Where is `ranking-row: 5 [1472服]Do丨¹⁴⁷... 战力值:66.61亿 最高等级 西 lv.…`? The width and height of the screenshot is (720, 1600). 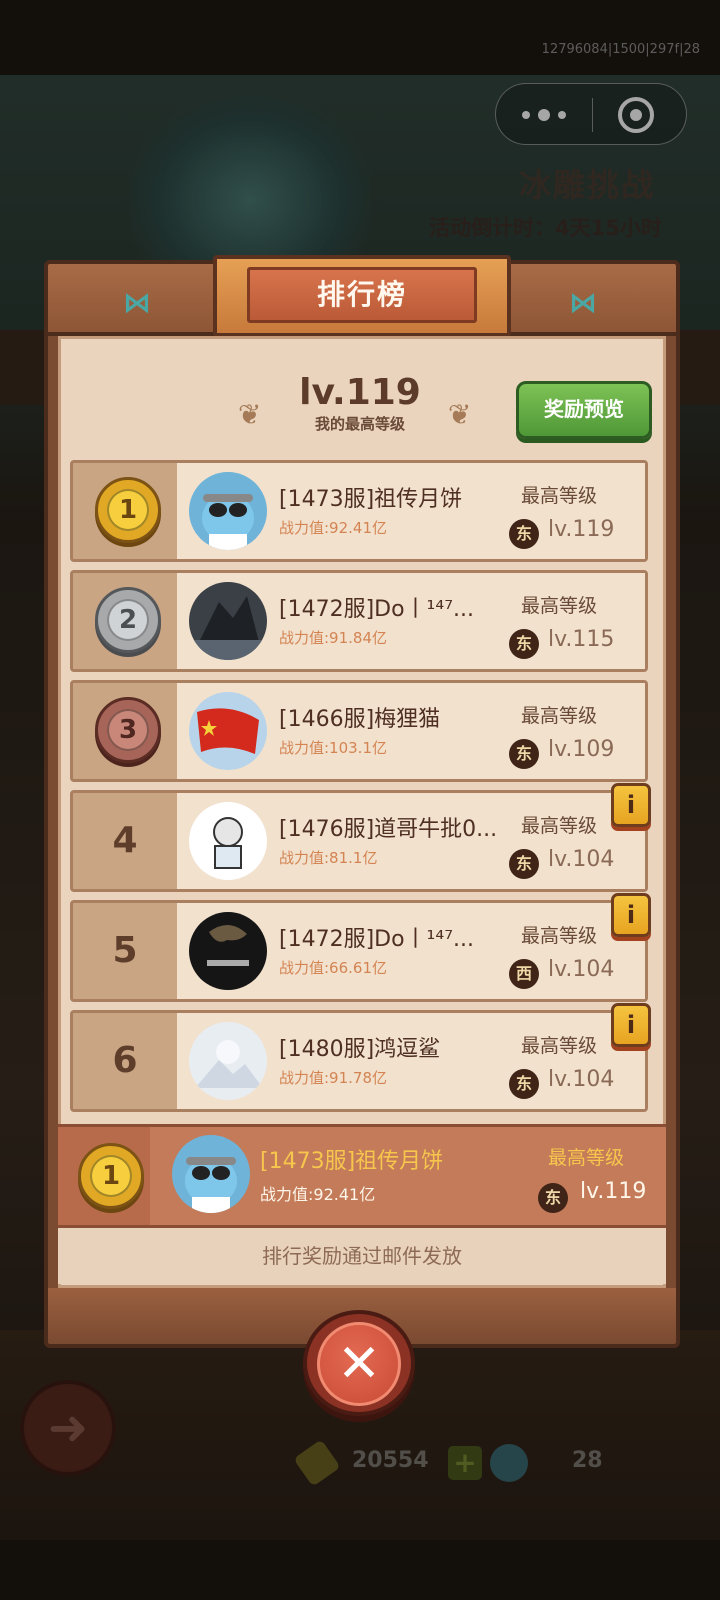
ranking-row: 5 [1472服]Do丨¹⁴⁷... 战力值:66.61亿 最高等级 西 lv.… is located at coordinates (360, 947).